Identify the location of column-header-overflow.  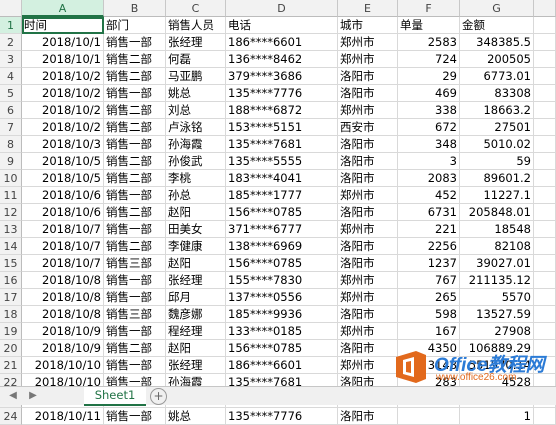
(545, 8).